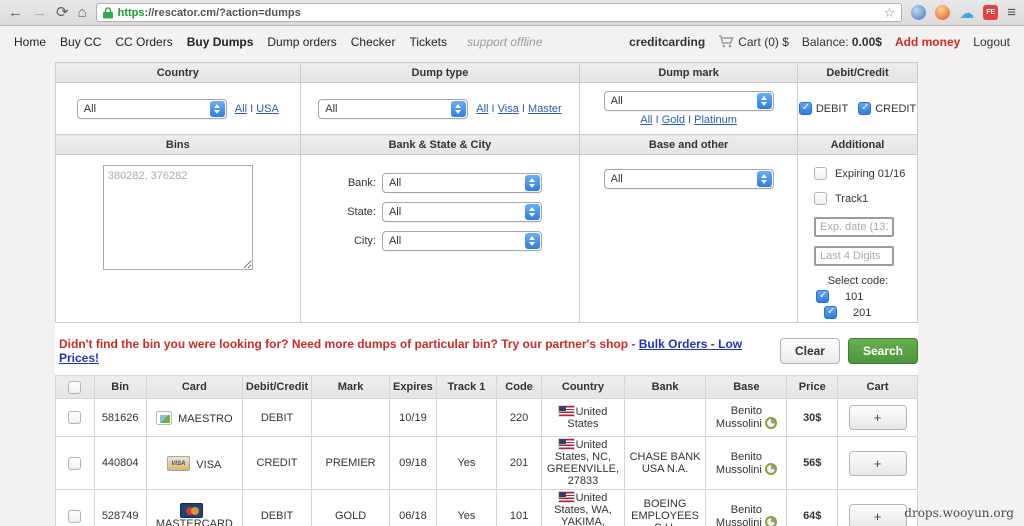  I want to click on support-status: support offline, so click(505, 41).